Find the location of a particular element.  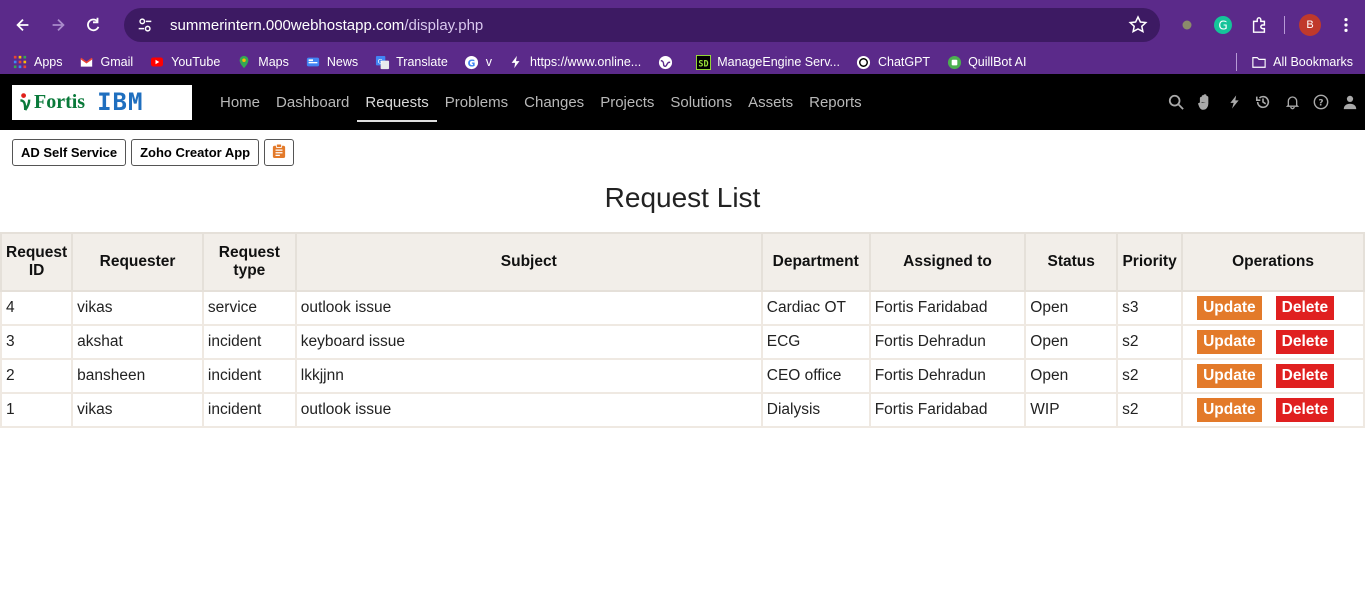

logo-fortis-text: Fortis is located at coordinates (60, 101).